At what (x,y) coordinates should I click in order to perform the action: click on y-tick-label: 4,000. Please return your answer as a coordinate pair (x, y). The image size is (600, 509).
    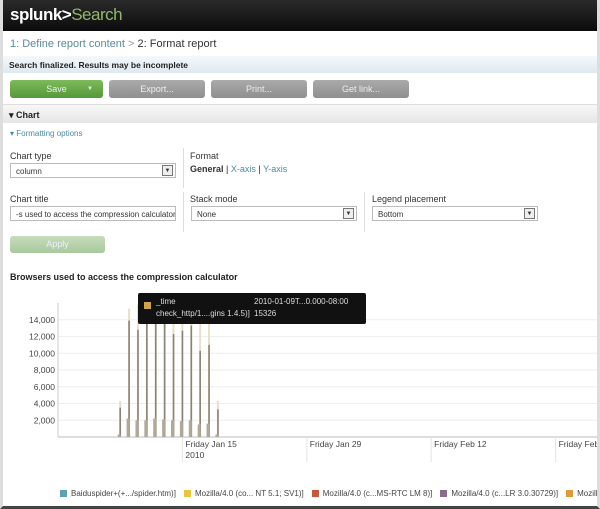
    Looking at the image, I should click on (45, 404).